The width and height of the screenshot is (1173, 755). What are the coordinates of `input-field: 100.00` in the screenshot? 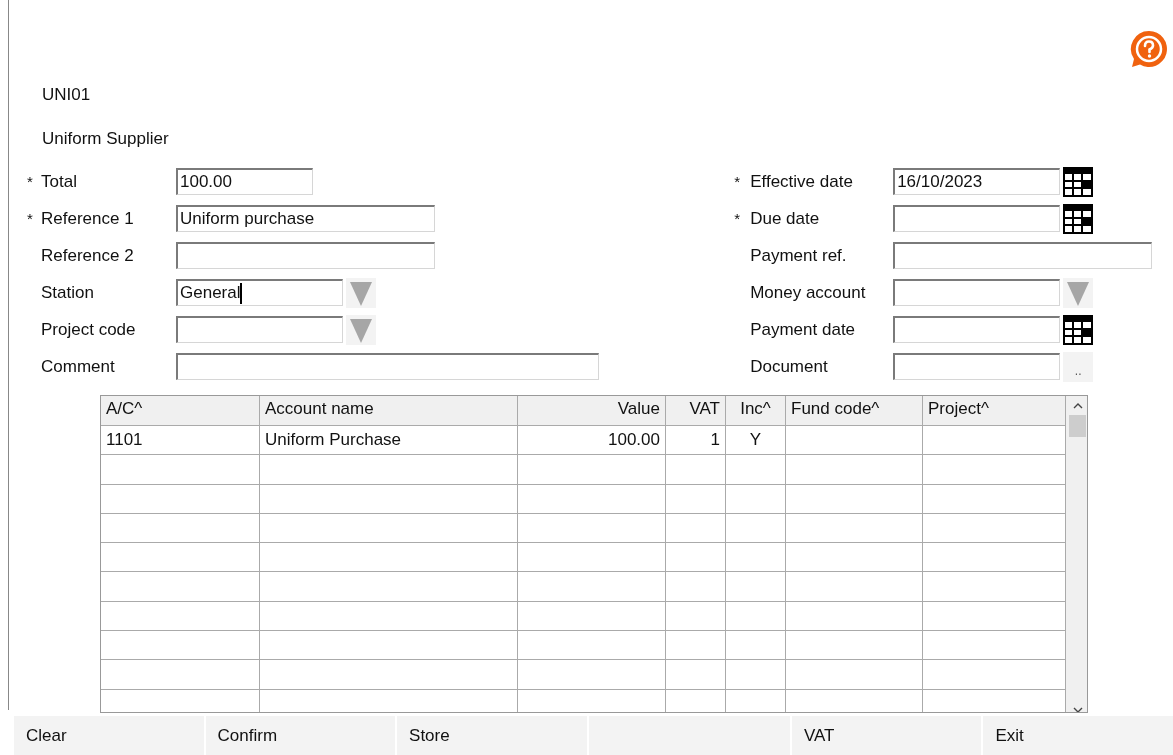 It's located at (244, 181).